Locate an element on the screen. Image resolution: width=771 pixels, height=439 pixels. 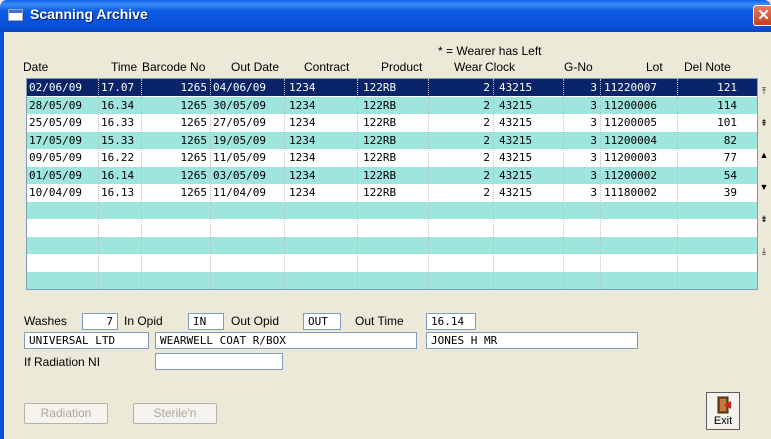
cell-date: 17/05/09 is located at coordinates (55, 140).